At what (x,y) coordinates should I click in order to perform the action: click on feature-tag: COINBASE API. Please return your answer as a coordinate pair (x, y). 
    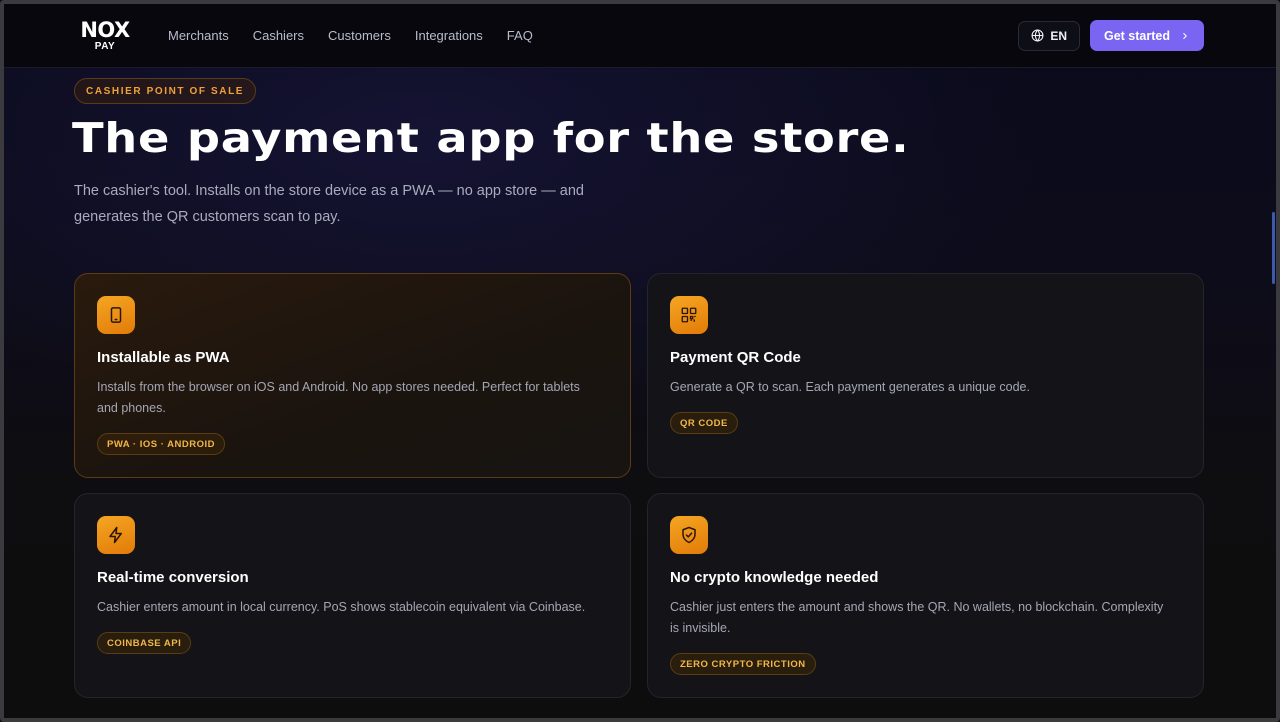
    Looking at the image, I should click on (144, 643).